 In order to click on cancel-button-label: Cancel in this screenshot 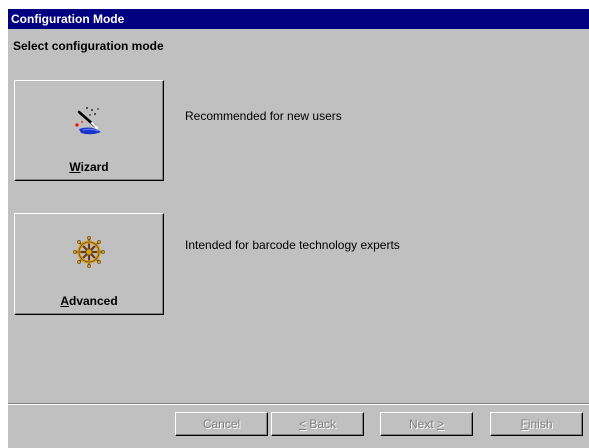, I will do `click(221, 424)`.